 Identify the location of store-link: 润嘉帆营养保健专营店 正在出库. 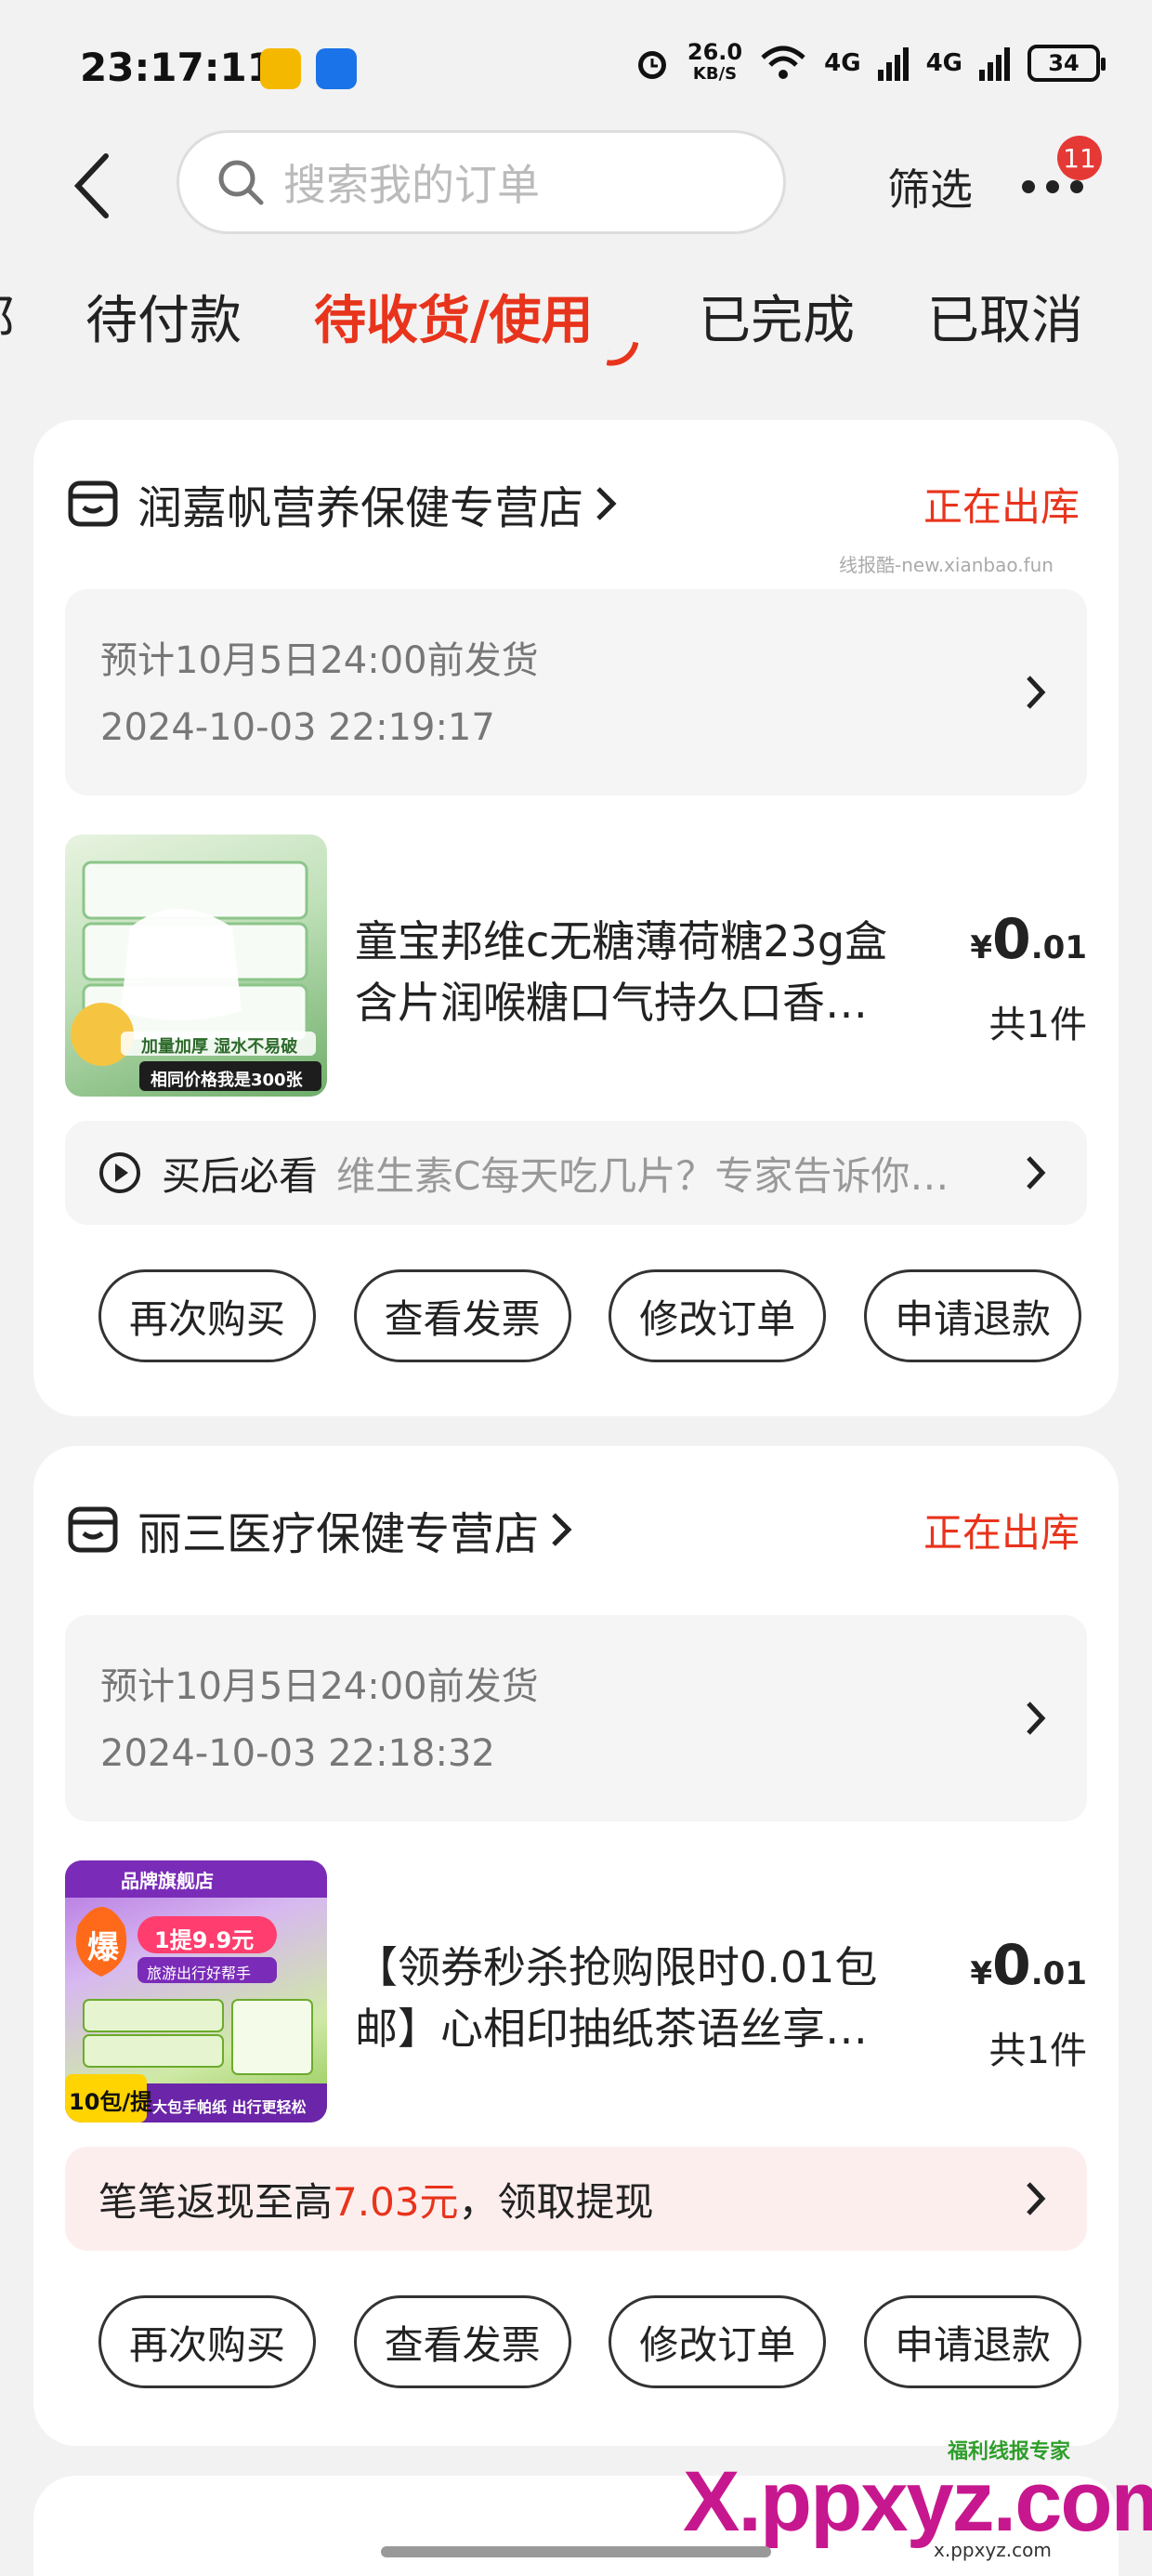
(573, 504).